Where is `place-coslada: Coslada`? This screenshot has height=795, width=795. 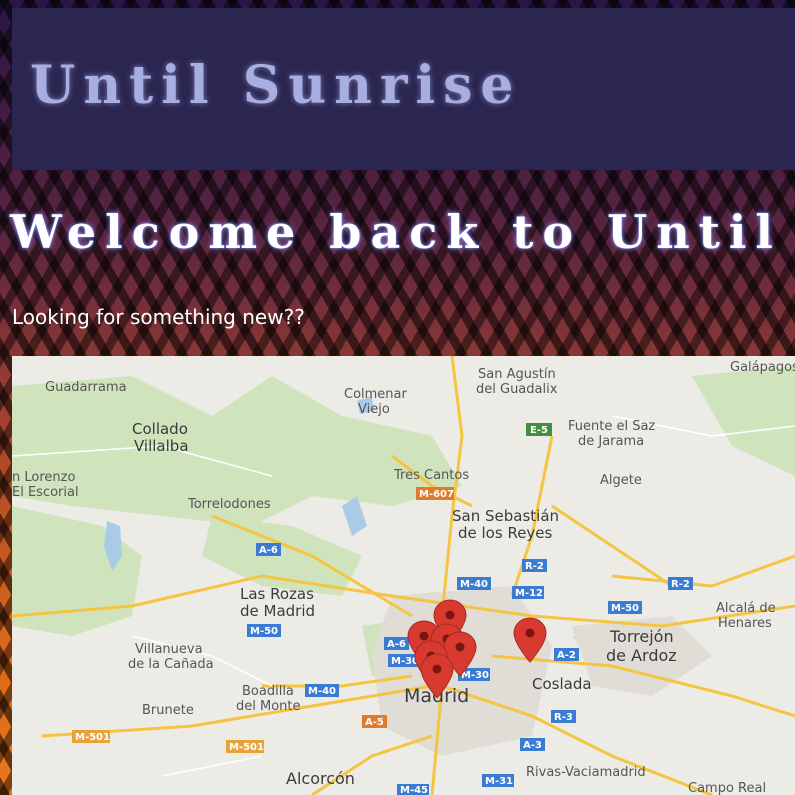
place-coslada: Coslada is located at coordinates (562, 684).